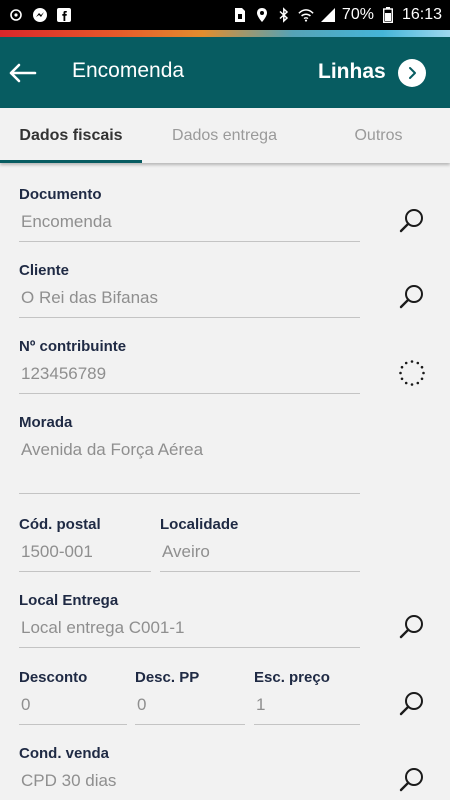 This screenshot has height=800, width=450. What do you see at coordinates (60, 524) in the screenshot?
I see `cod-postal-label: Cód. postal` at bounding box center [60, 524].